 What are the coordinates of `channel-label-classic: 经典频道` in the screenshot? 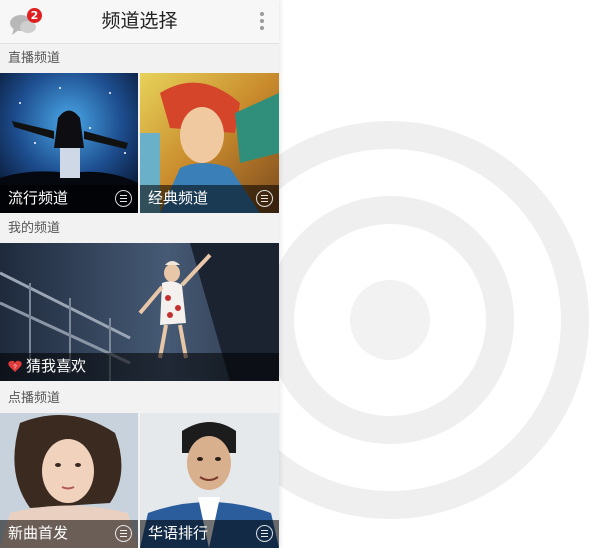 It's located at (178, 198).